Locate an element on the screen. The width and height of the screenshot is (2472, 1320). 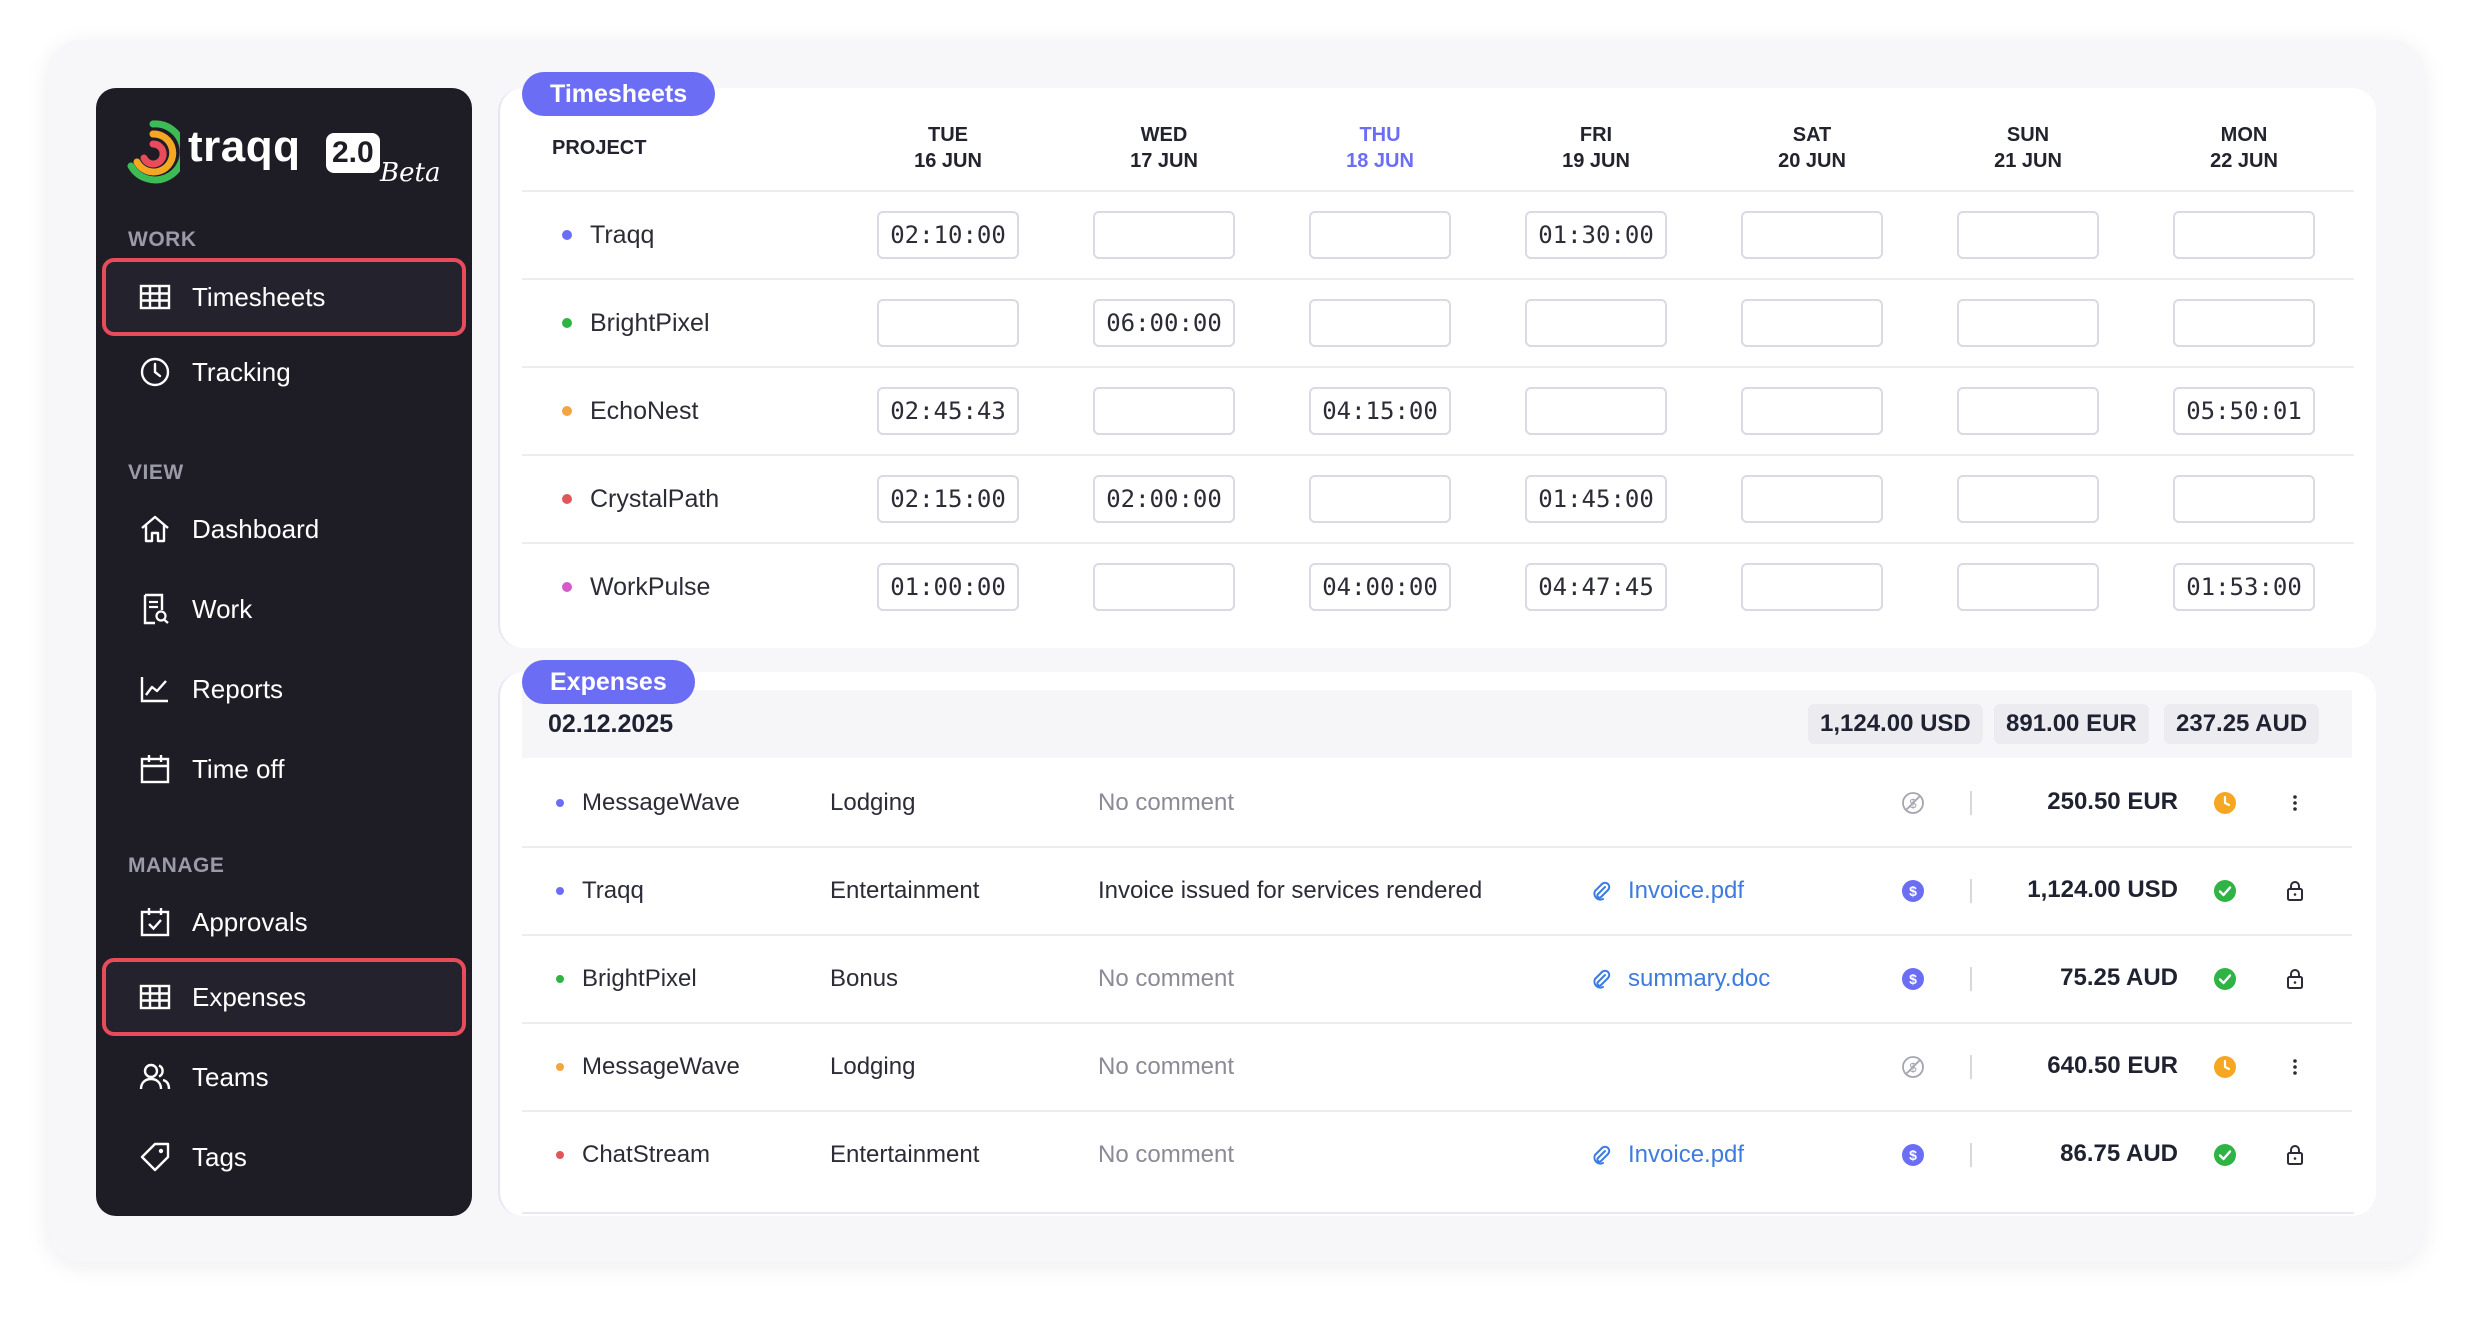
users-icon is located at coordinates (155, 1076).